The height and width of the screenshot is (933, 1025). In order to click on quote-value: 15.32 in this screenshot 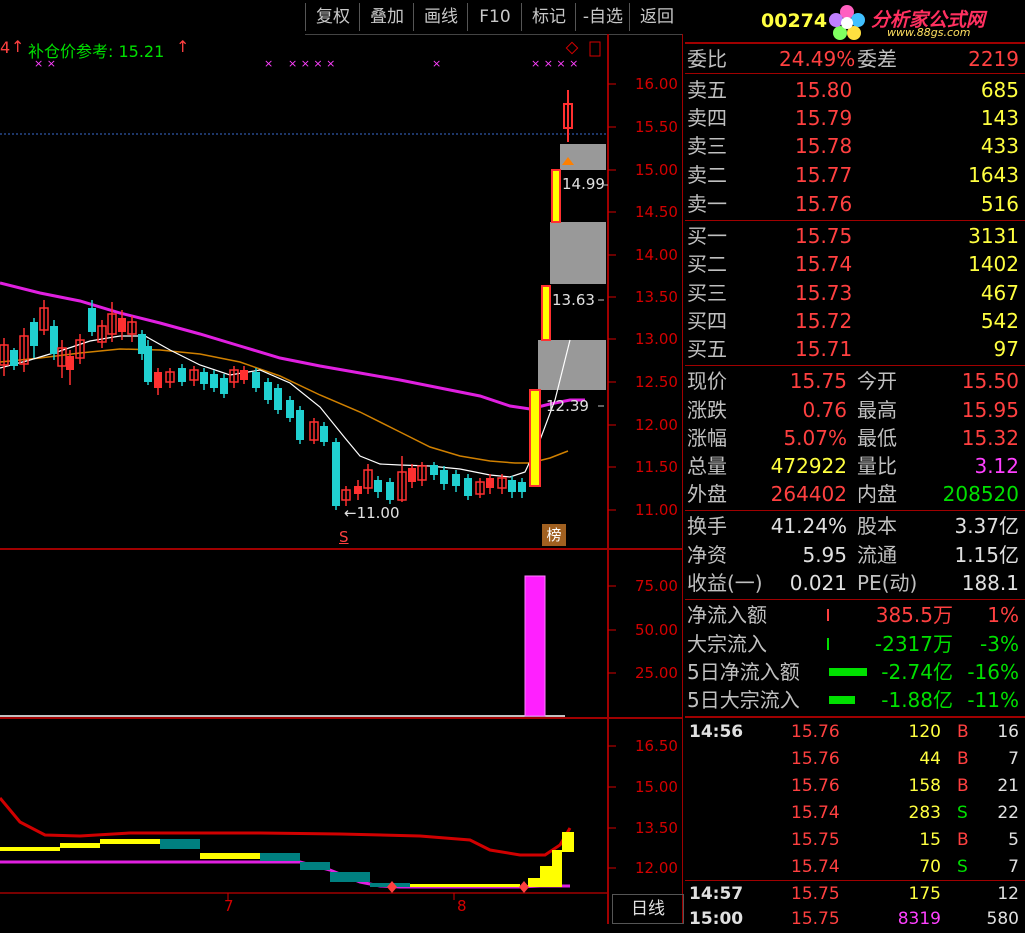, I will do `click(990, 438)`.